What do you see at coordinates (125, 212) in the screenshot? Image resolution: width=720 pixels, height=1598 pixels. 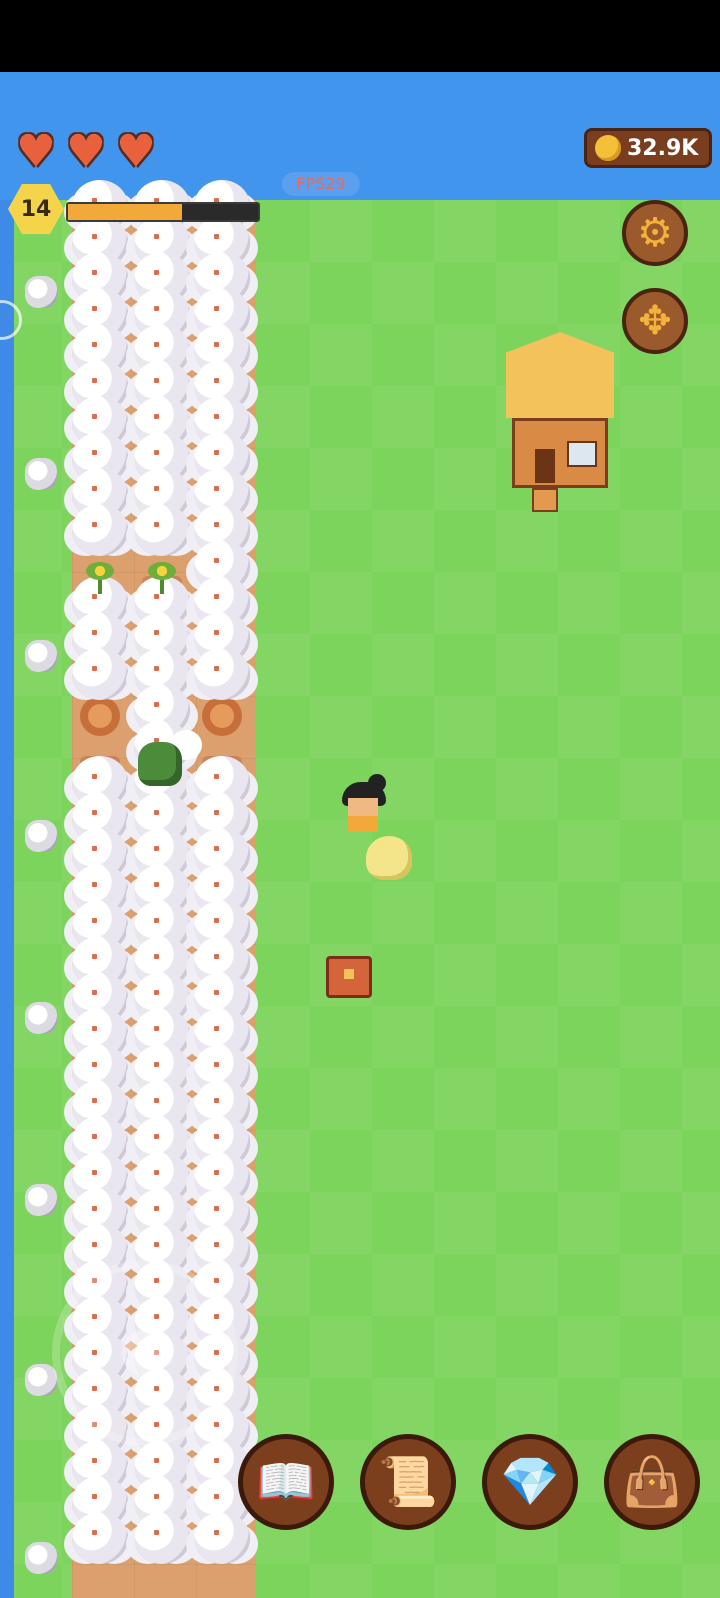 I see `xp-bar-fill` at bounding box center [125, 212].